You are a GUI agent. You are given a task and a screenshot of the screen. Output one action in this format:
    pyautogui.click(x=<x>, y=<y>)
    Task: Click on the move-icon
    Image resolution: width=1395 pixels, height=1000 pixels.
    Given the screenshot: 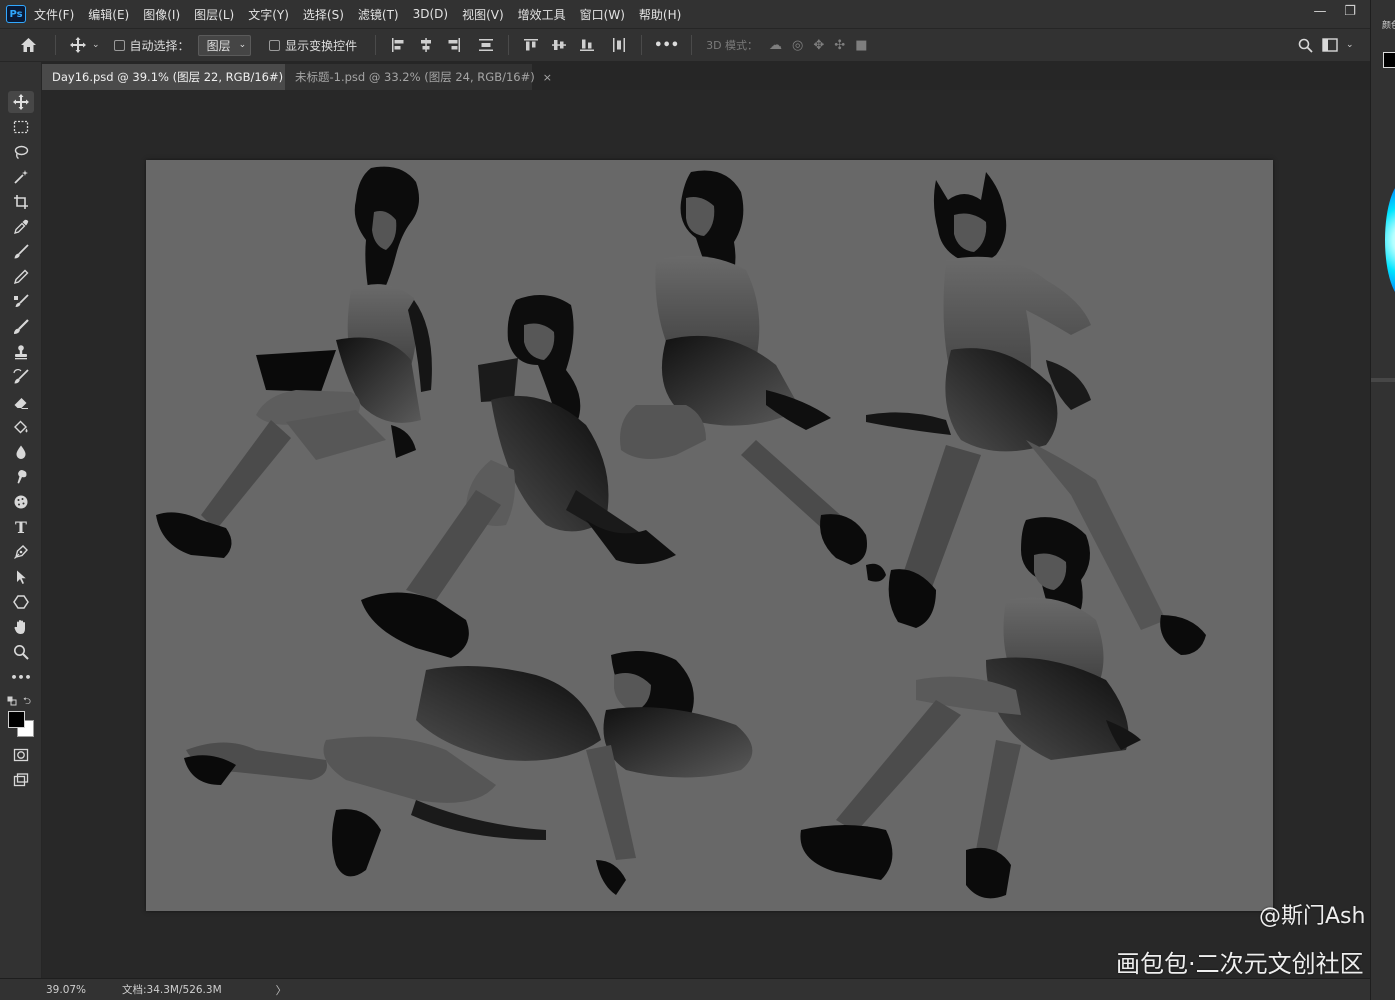 What is the action you would take?
    pyautogui.click(x=21, y=102)
    